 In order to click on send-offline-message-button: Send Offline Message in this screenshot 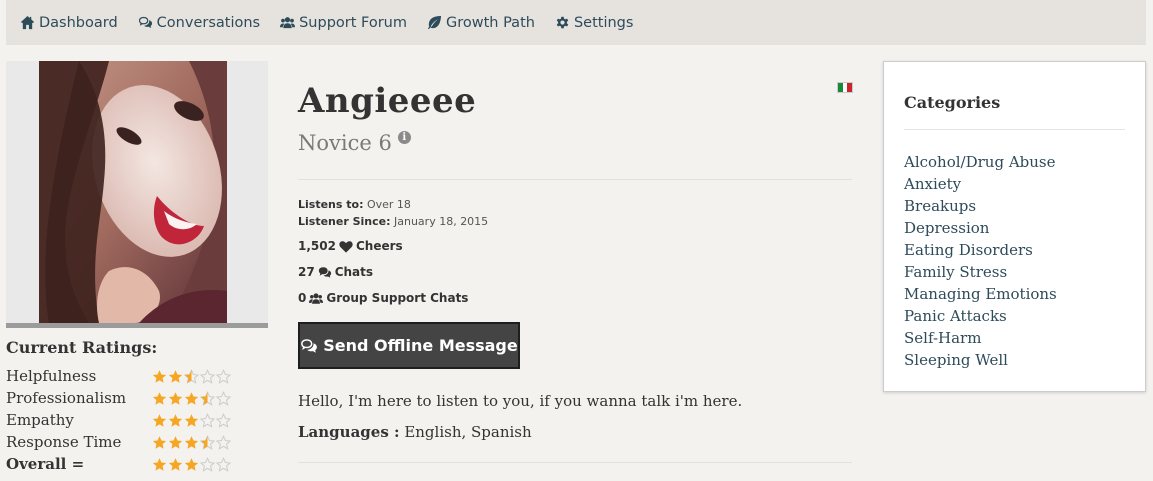, I will do `click(409, 345)`.